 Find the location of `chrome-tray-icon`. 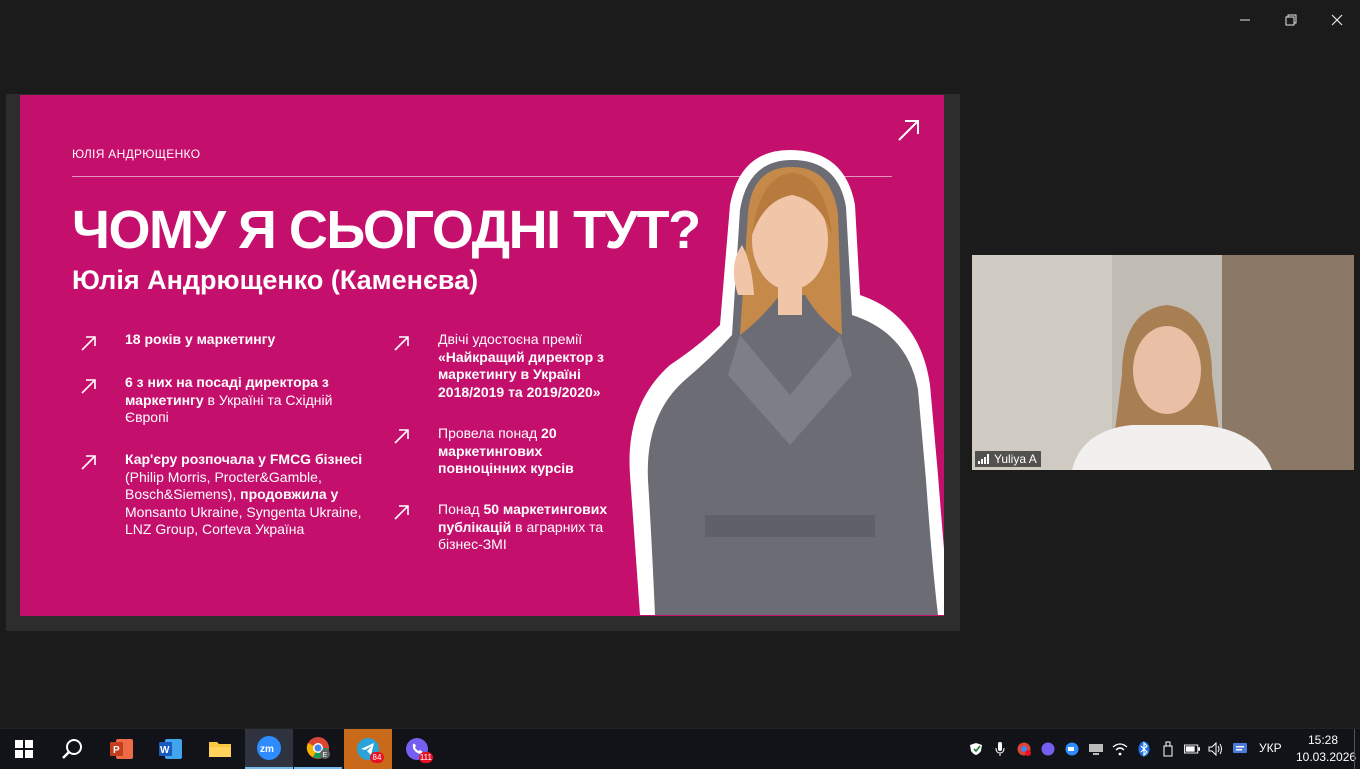

chrome-tray-icon is located at coordinates (1024, 749).